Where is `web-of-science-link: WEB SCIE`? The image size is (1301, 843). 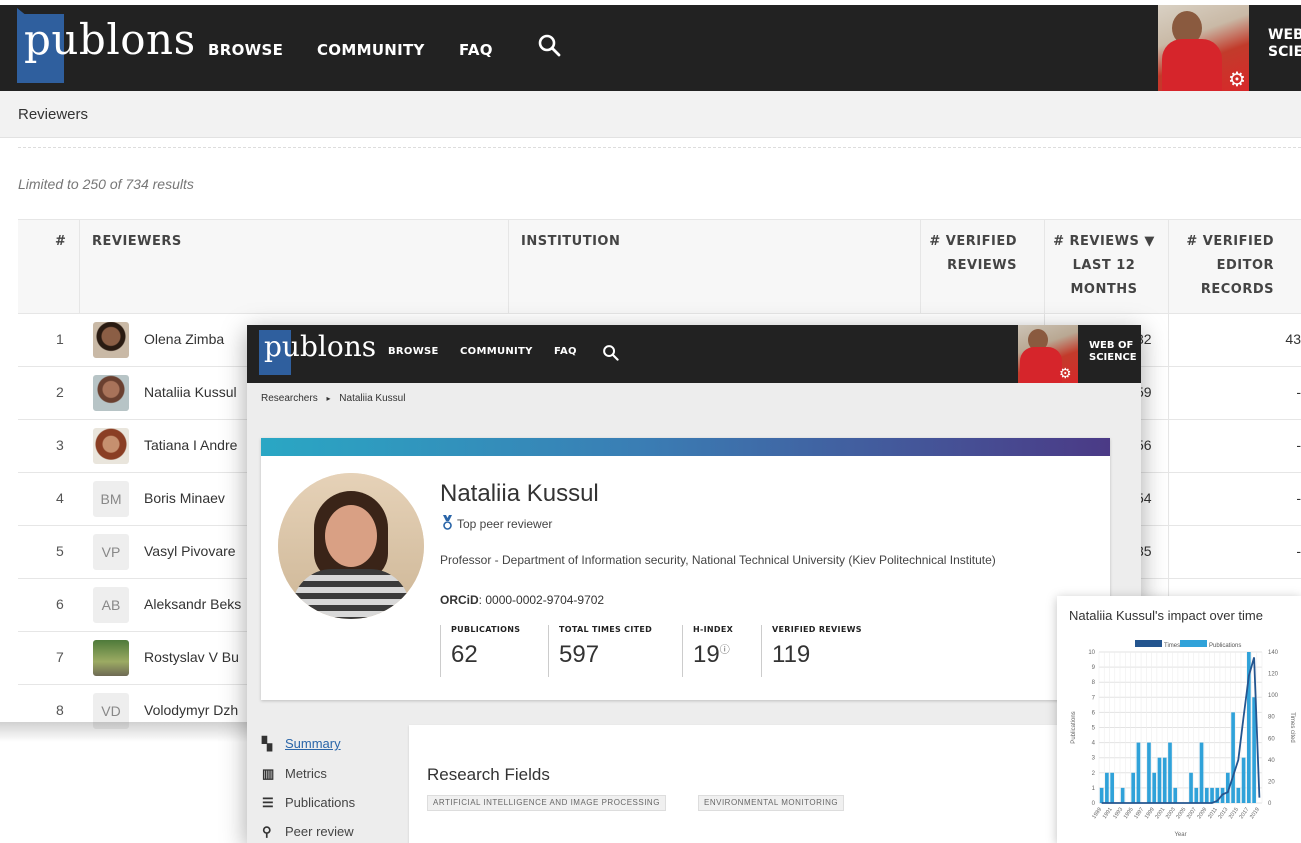
web-of-science-link: WEB SCIE is located at coordinates (1284, 44).